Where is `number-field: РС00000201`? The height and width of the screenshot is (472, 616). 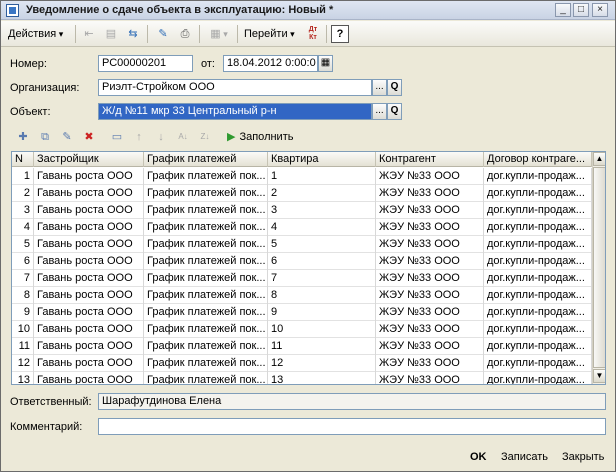 number-field: РС00000201 is located at coordinates (145, 63).